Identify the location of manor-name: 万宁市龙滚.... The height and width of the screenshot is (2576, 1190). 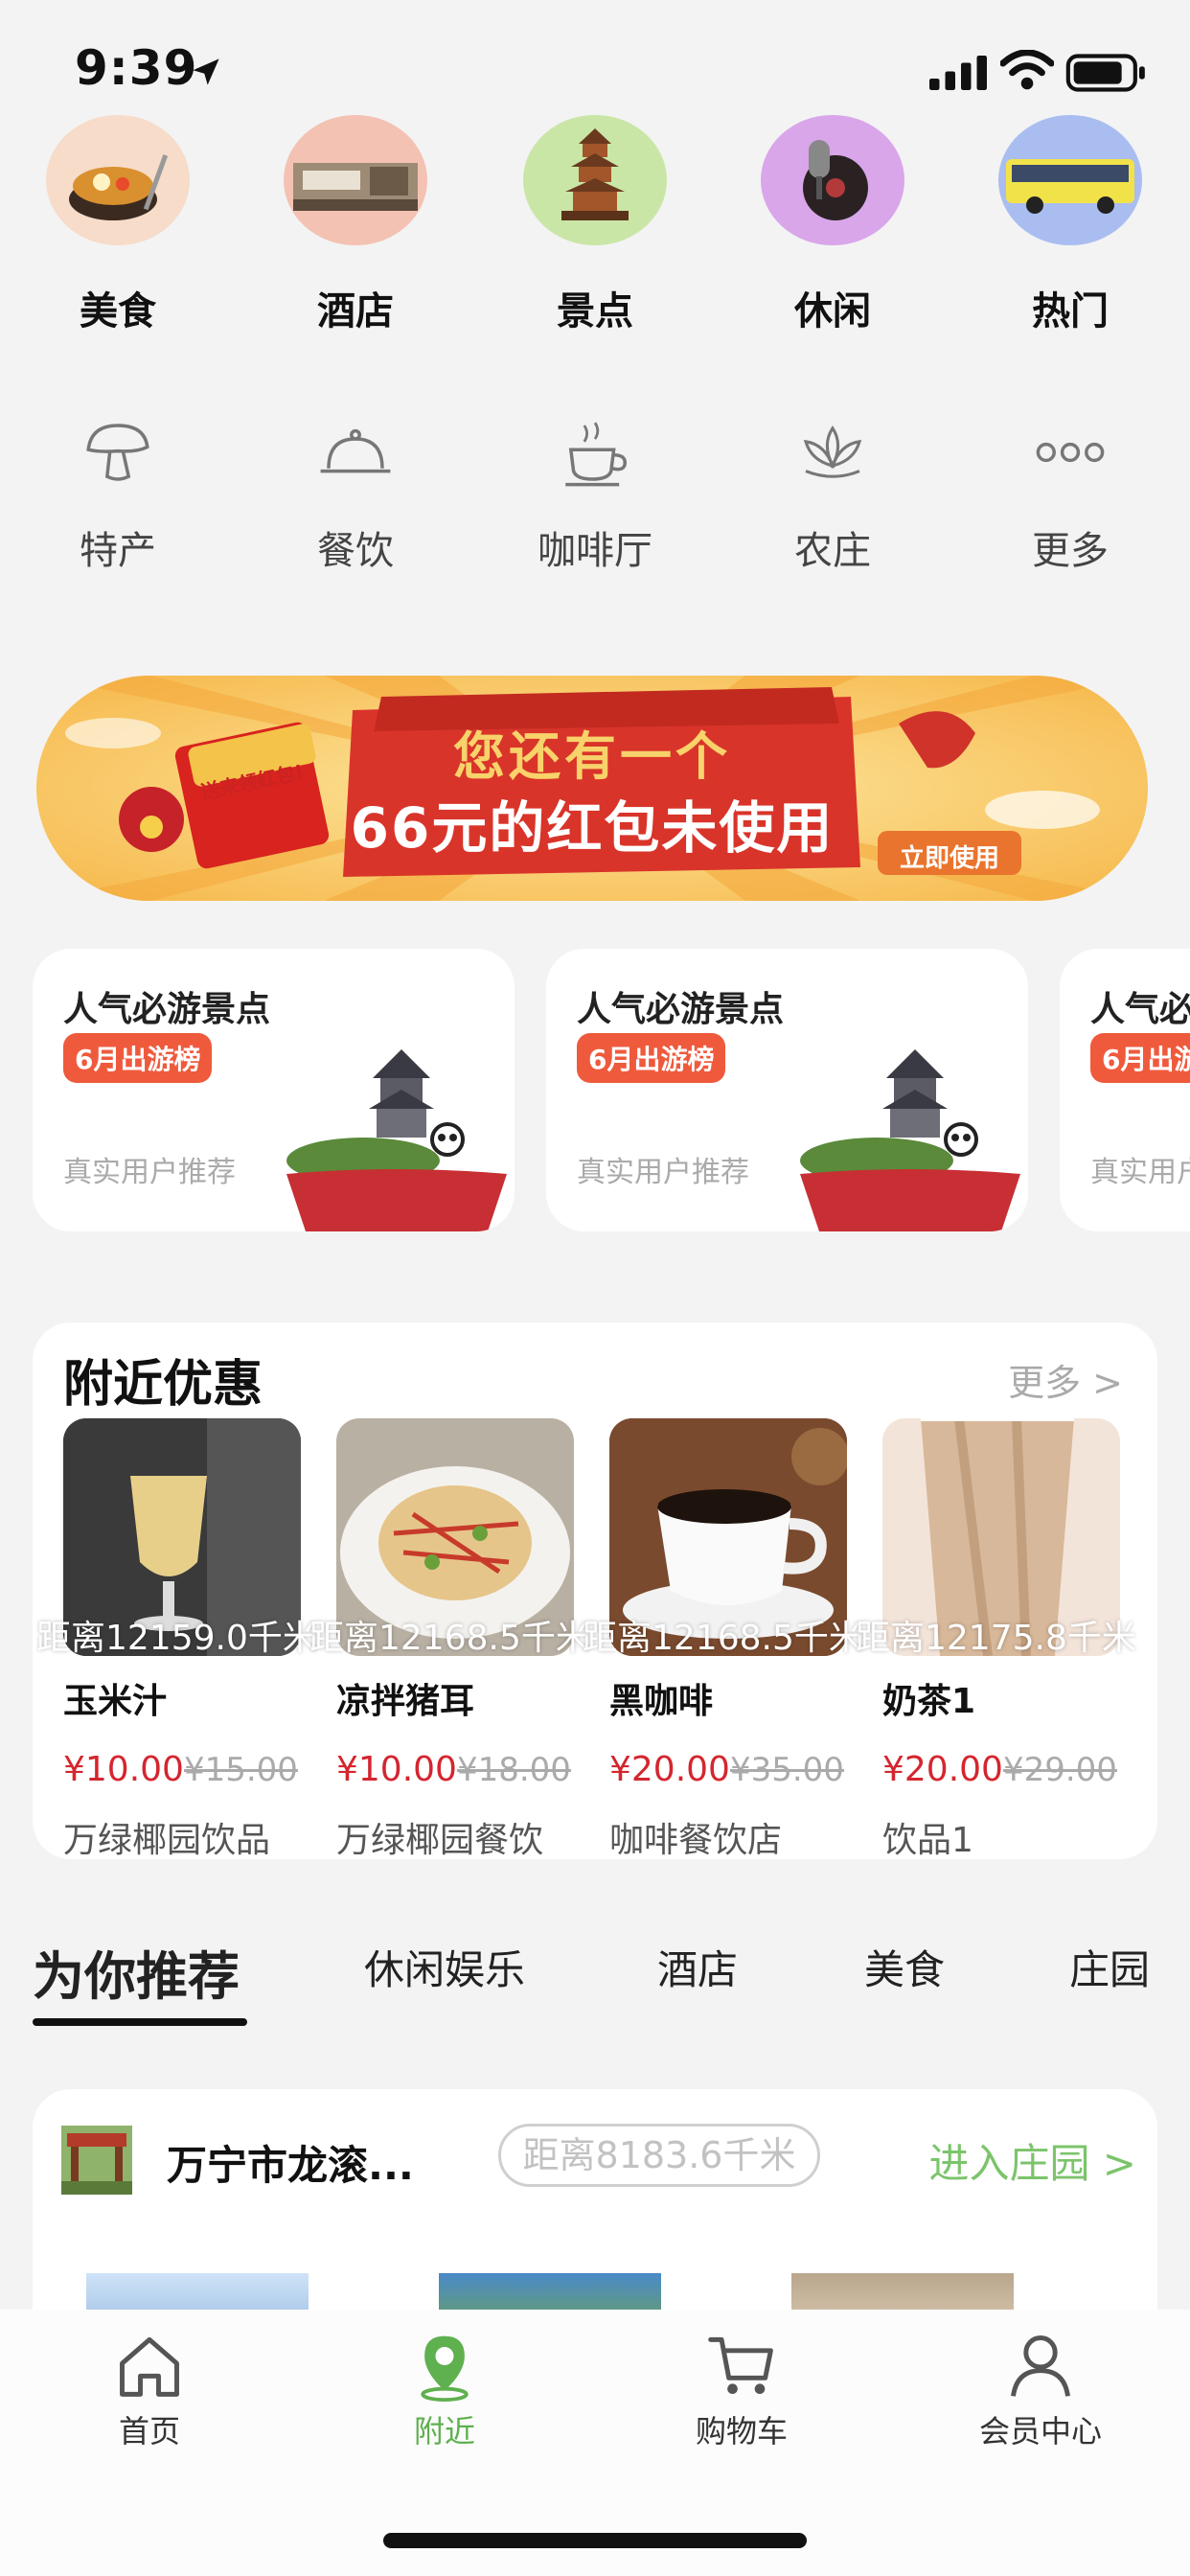
(290, 2165).